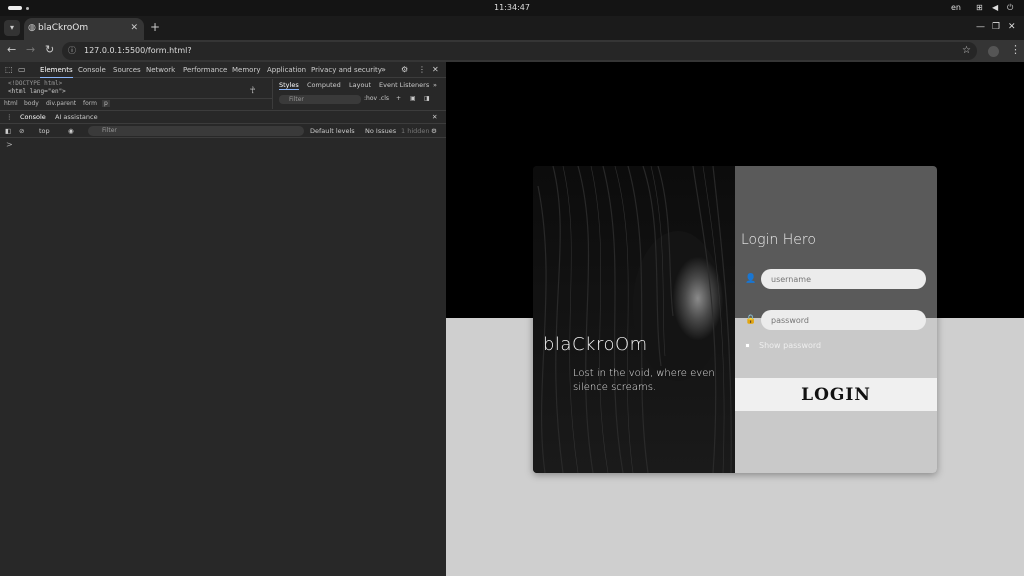 The image size is (1024, 576). I want to click on drawer-menu-icon: ⋮, so click(9, 117).